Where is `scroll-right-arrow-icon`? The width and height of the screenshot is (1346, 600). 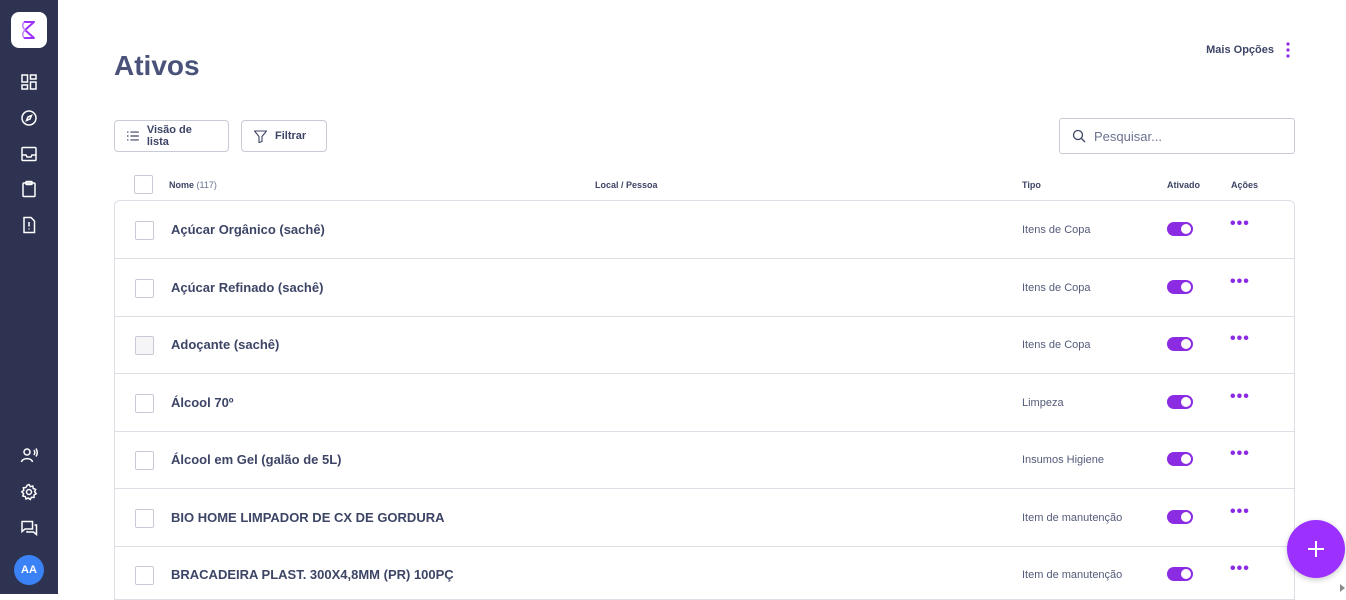
scroll-right-arrow-icon is located at coordinates (1342, 588).